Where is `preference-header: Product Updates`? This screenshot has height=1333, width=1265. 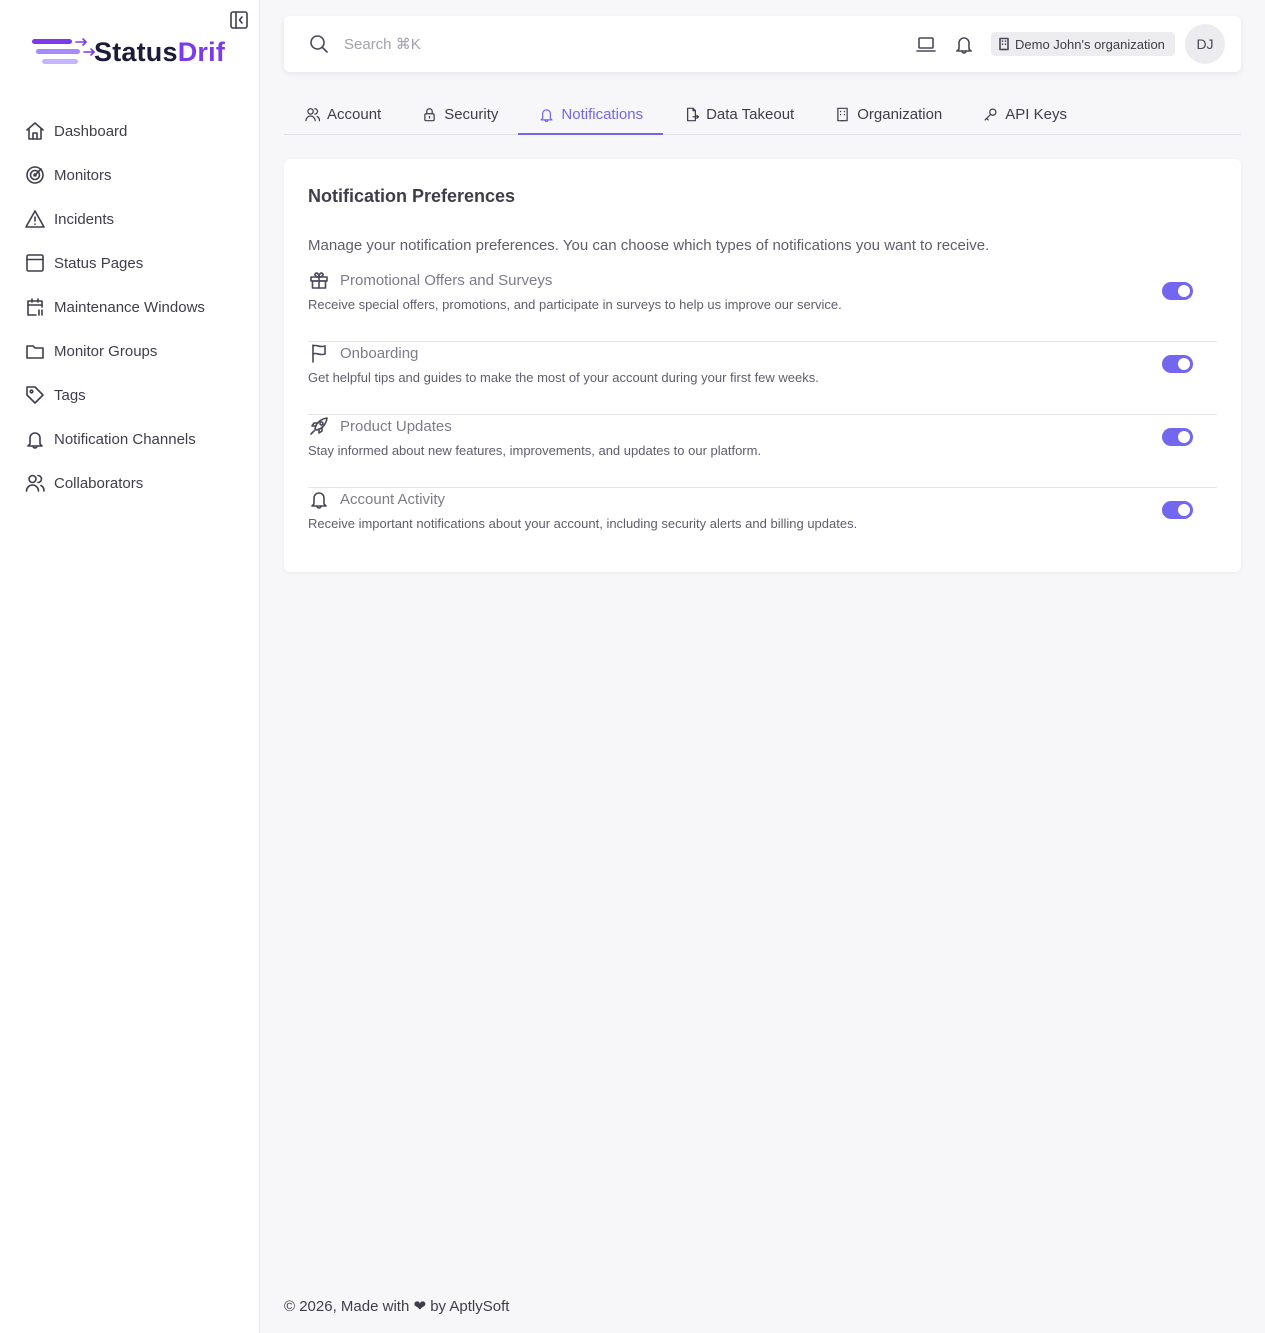 preference-header: Product Updates is located at coordinates (380, 426).